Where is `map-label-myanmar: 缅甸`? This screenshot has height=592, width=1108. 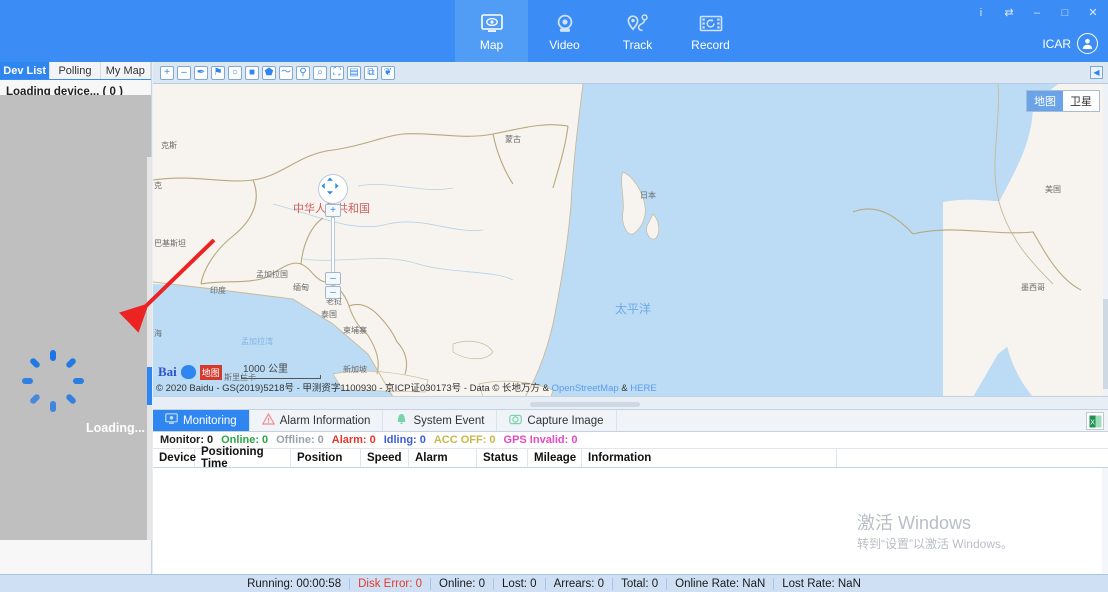
map-label-myanmar: 缅甸 is located at coordinates (301, 287).